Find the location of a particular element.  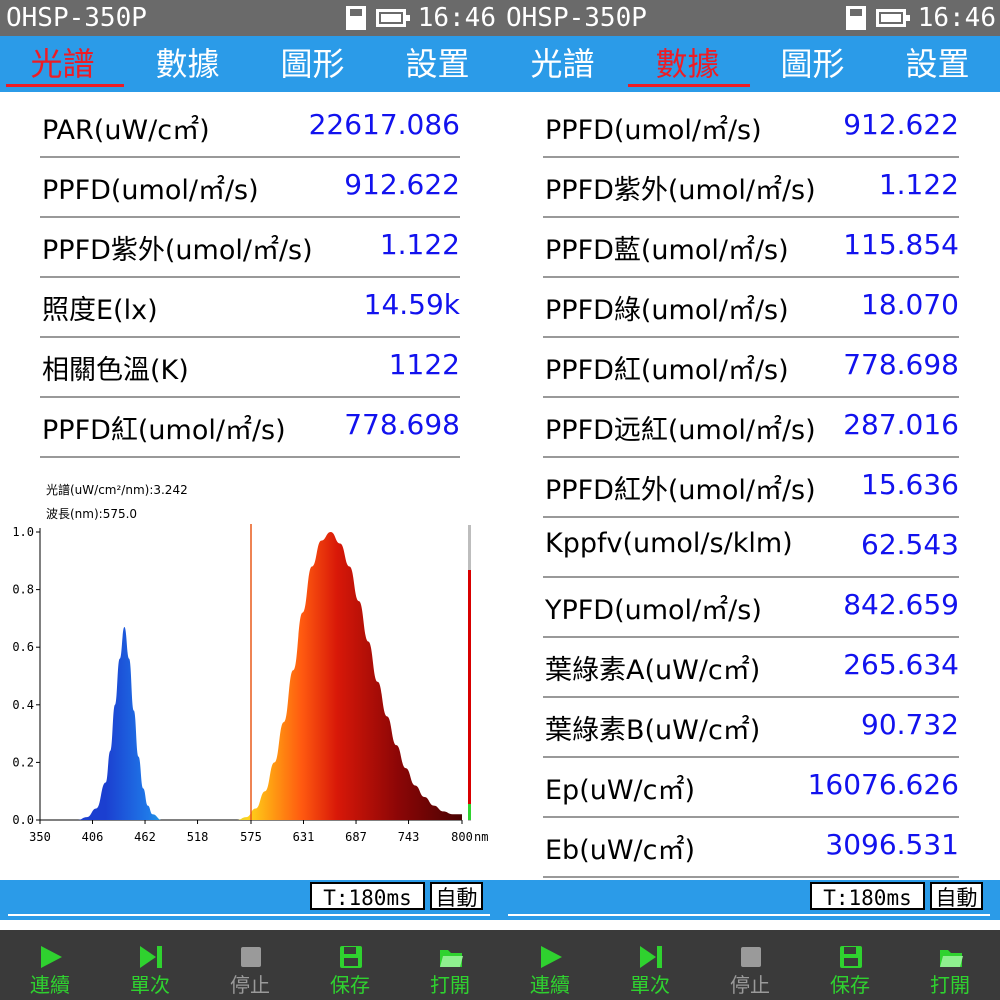

play-icon is located at coordinates (551, 957).